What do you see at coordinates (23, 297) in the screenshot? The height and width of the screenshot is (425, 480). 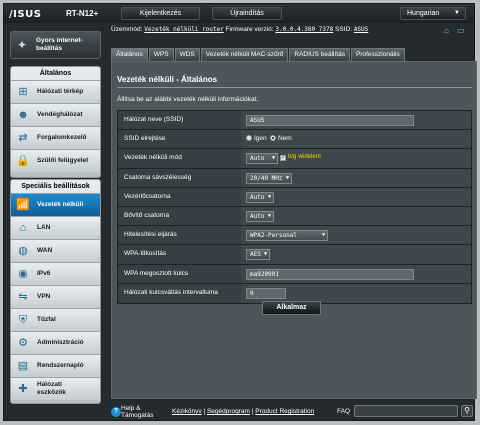 I see `vpn-icon: ⇋` at bounding box center [23, 297].